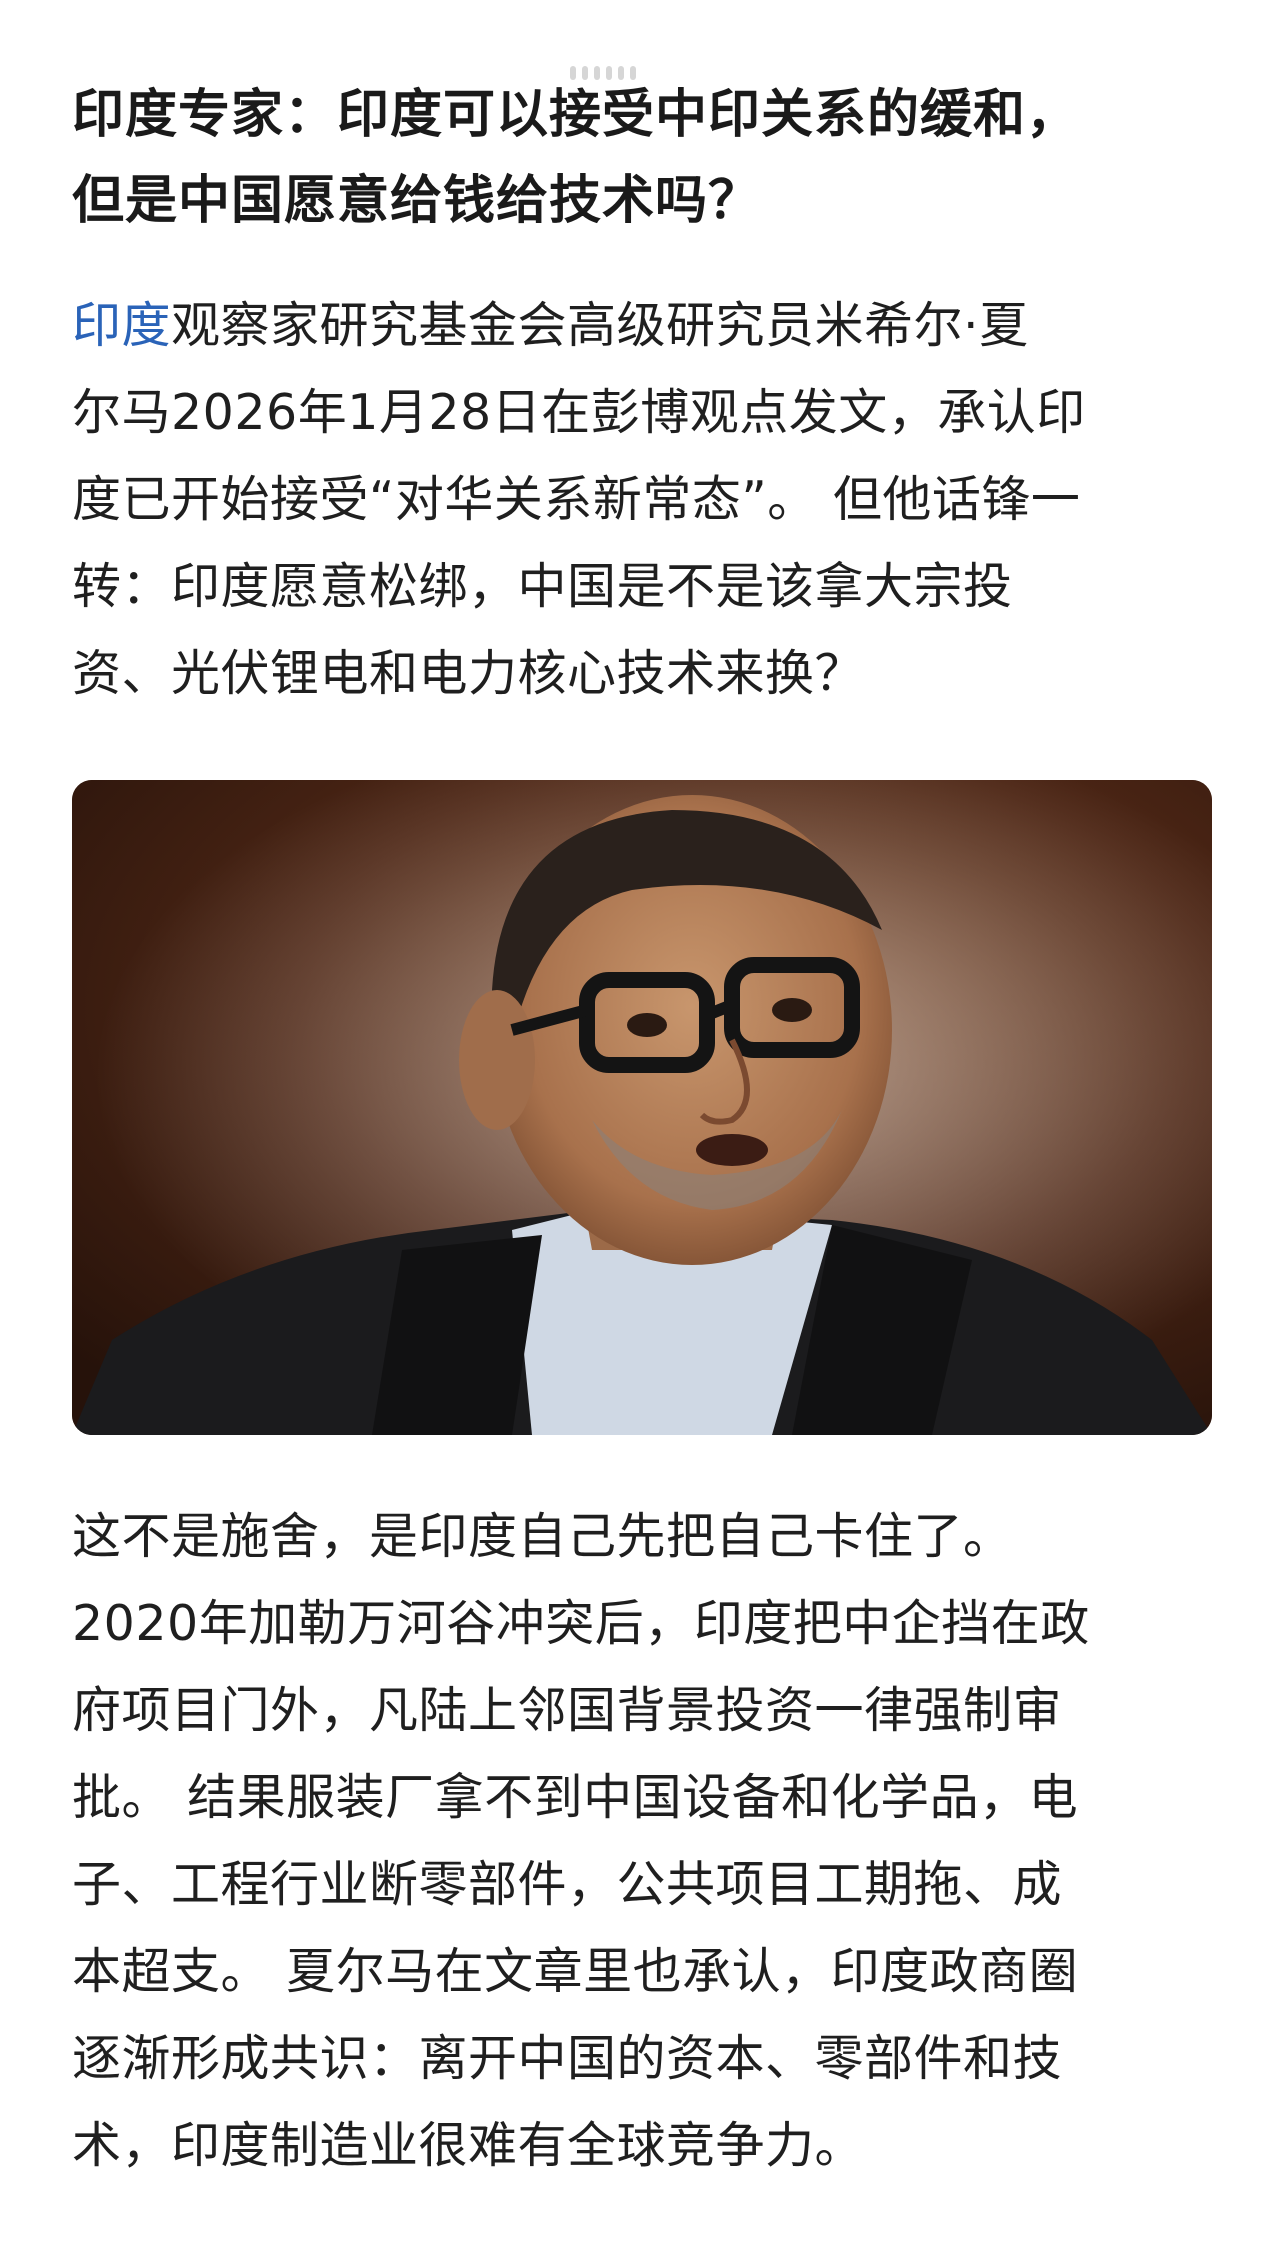  What do you see at coordinates (581, 1623) in the screenshot?
I see `paragraph-line: 2020年加勒万河谷冲突后，印度把中企挡在政` at bounding box center [581, 1623].